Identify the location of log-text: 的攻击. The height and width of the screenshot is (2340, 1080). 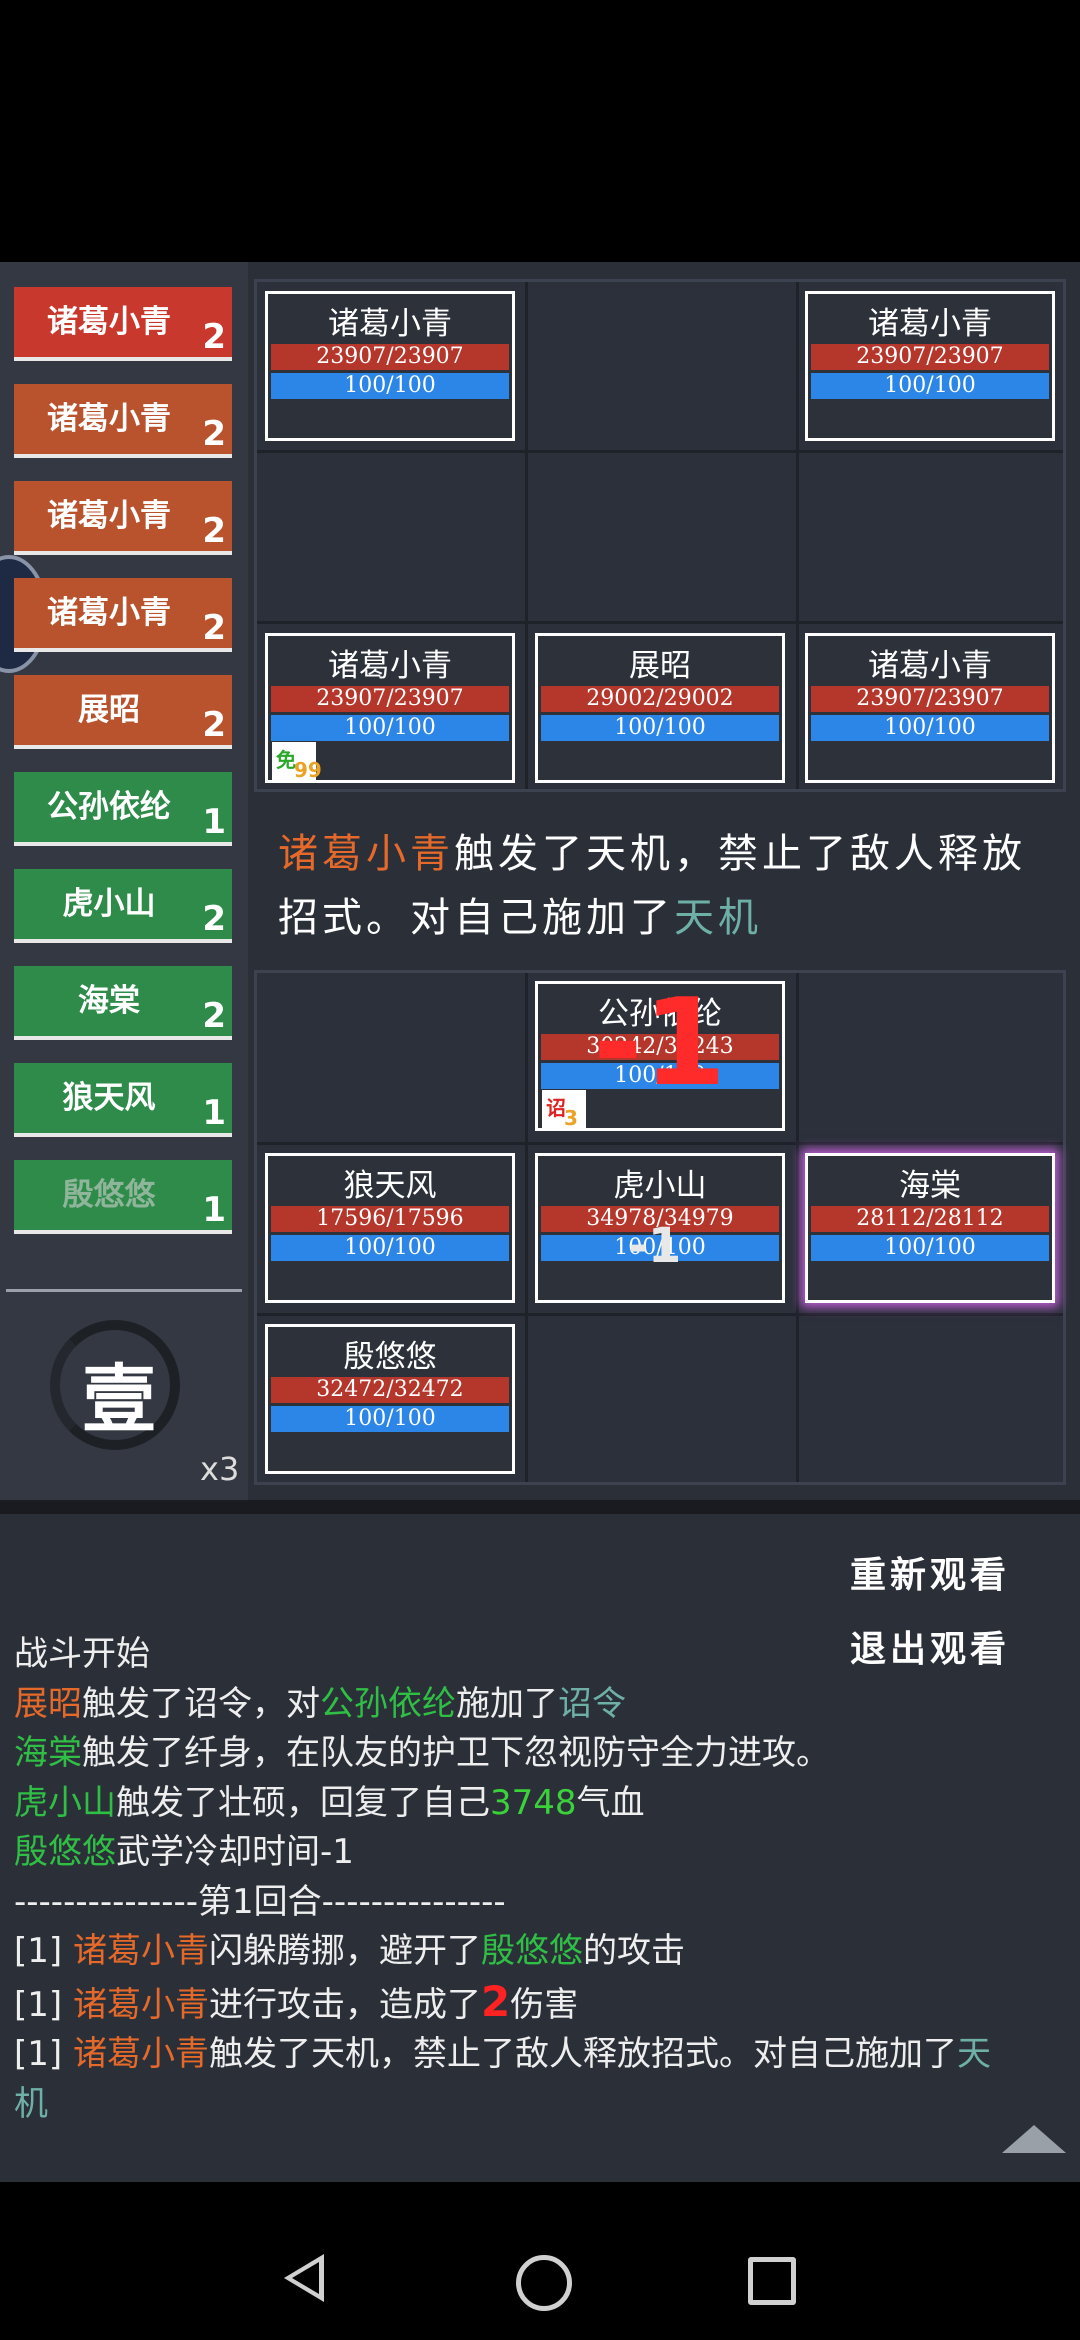
(633, 1951).